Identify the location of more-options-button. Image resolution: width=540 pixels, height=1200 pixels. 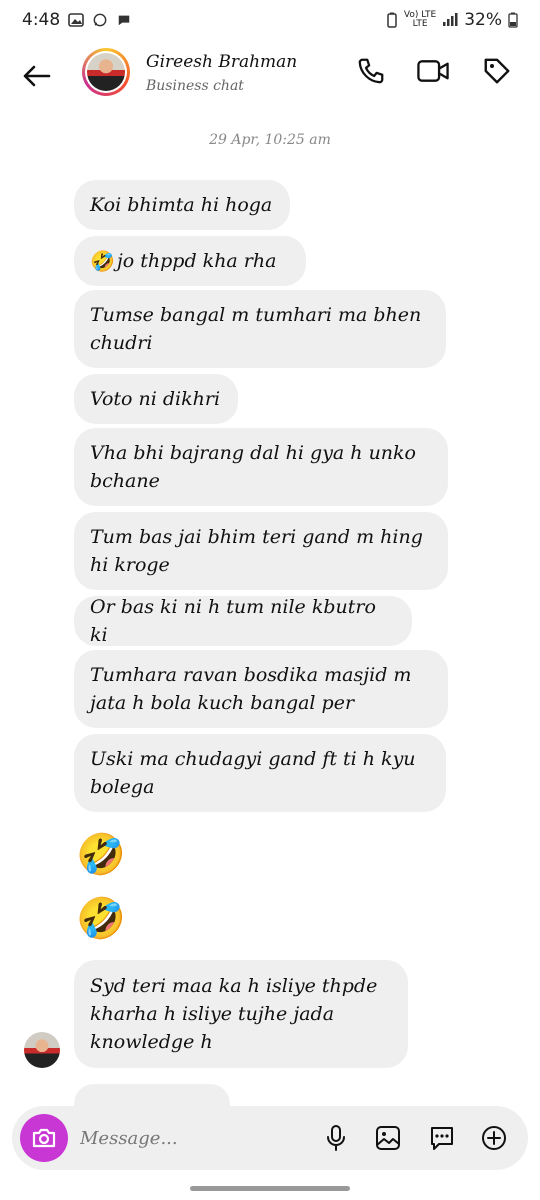
(494, 1138).